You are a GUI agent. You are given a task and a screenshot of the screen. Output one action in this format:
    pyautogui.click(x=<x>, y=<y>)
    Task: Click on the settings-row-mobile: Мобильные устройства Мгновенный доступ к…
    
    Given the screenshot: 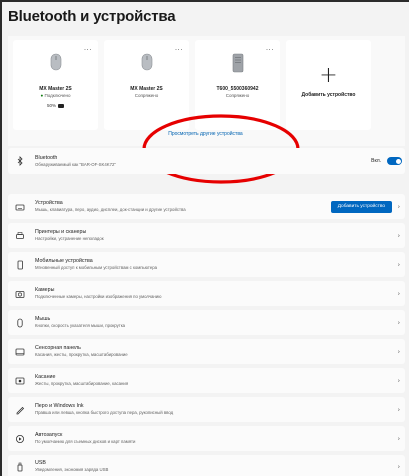 What is the action you would take?
    pyautogui.click(x=206, y=264)
    